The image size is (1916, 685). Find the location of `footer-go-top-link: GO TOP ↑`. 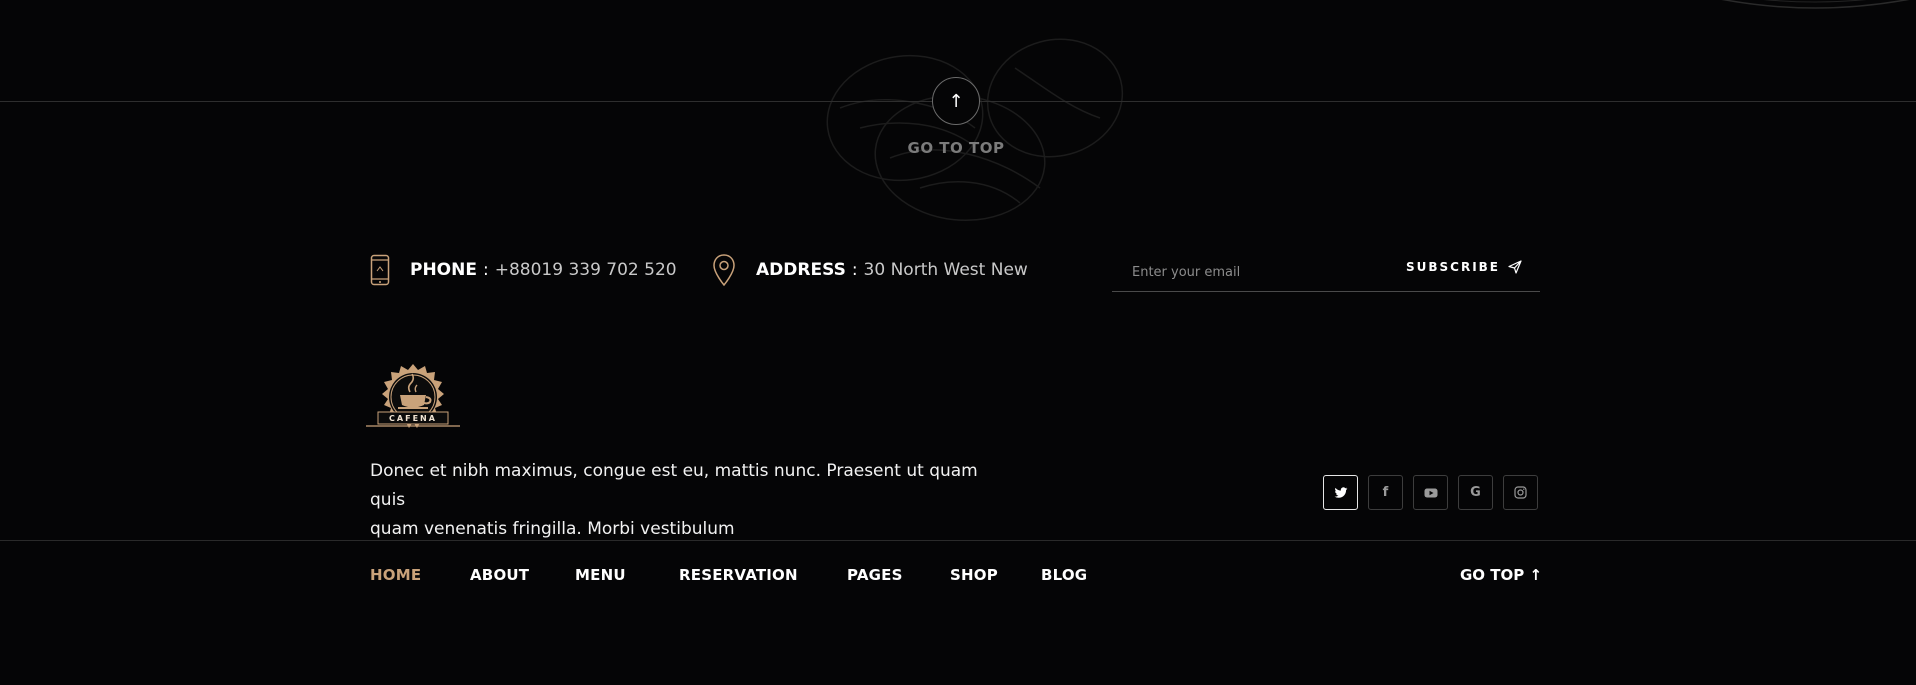

footer-go-top-link: GO TOP ↑ is located at coordinates (1501, 575).